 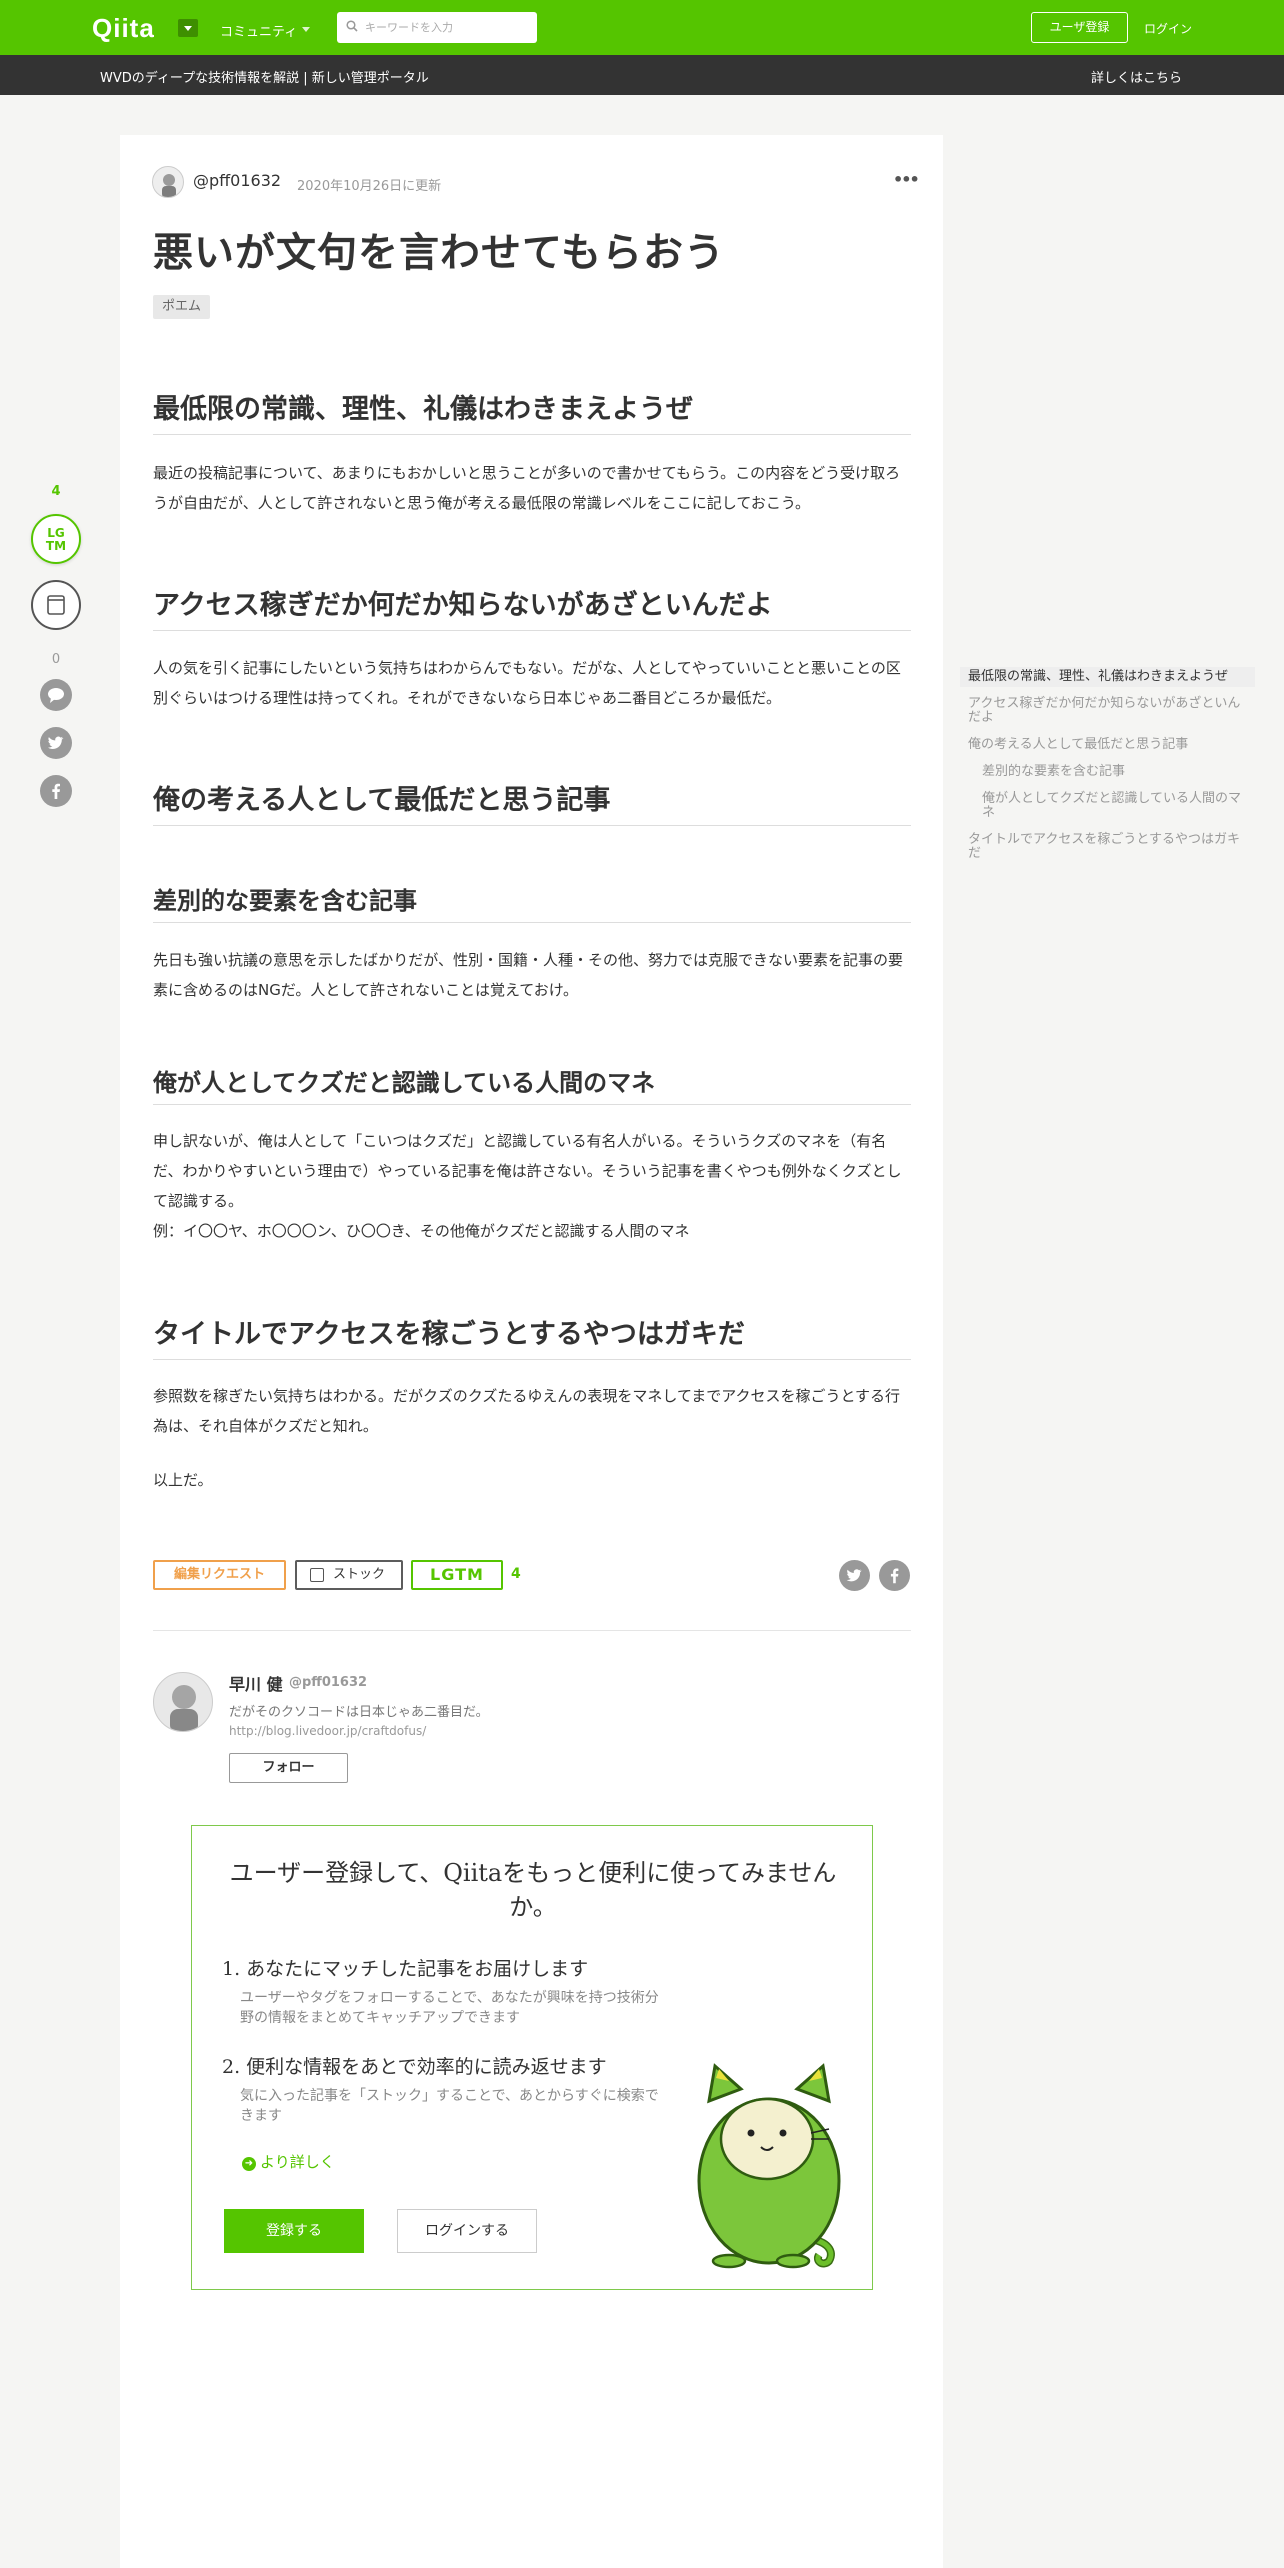 I want to click on login-link: ログイン, so click(x=1168, y=28).